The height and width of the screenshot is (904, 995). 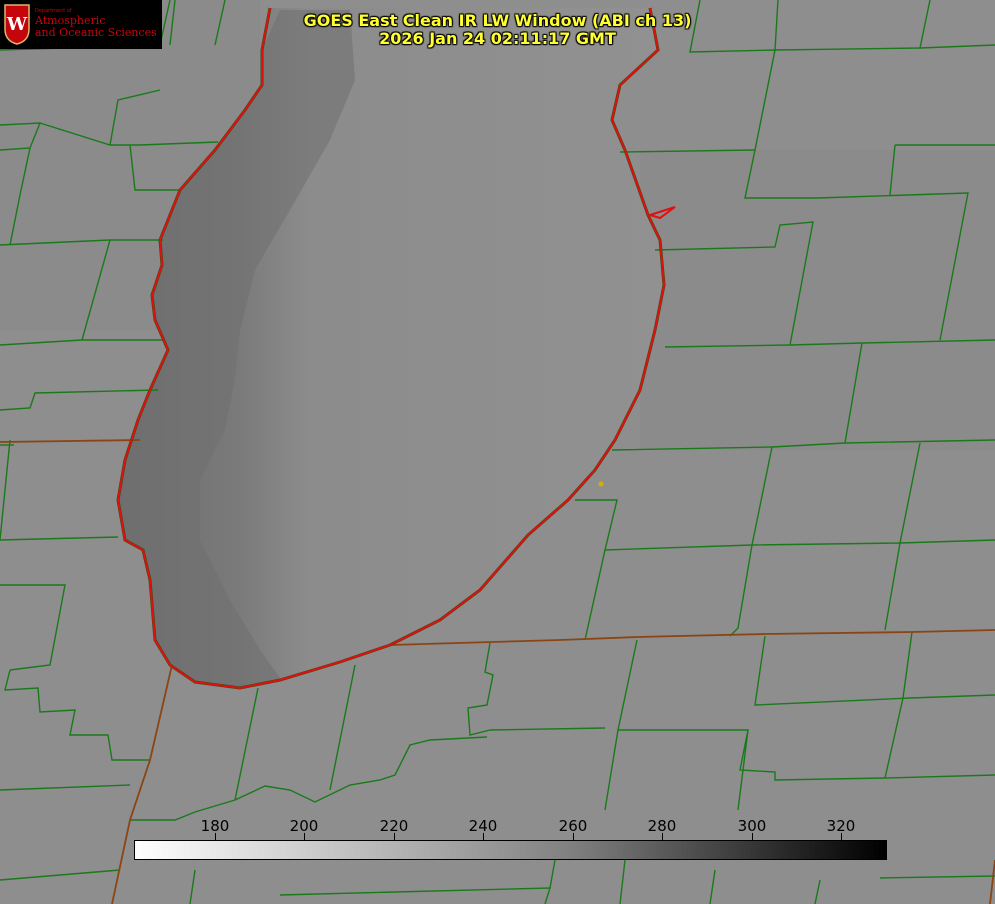 I want to click on image-title: GOES East Clean IR LW Window (ABI ch 13), so click(x=497, y=20).